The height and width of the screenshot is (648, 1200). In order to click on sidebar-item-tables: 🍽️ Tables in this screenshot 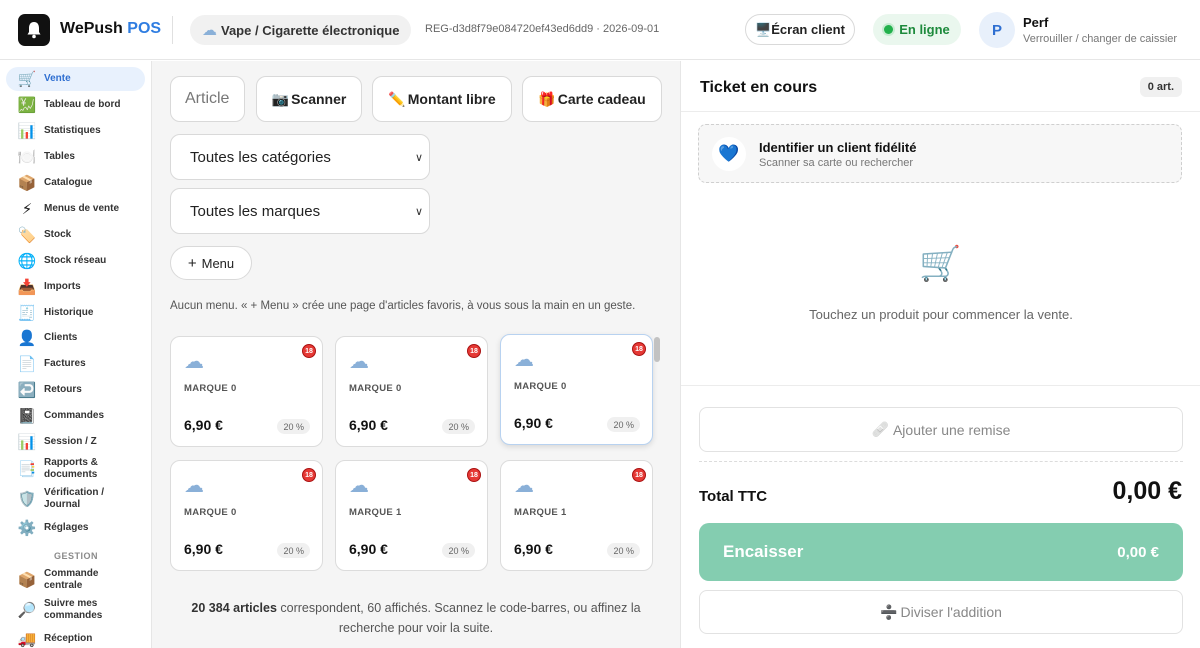, I will do `click(75, 157)`.